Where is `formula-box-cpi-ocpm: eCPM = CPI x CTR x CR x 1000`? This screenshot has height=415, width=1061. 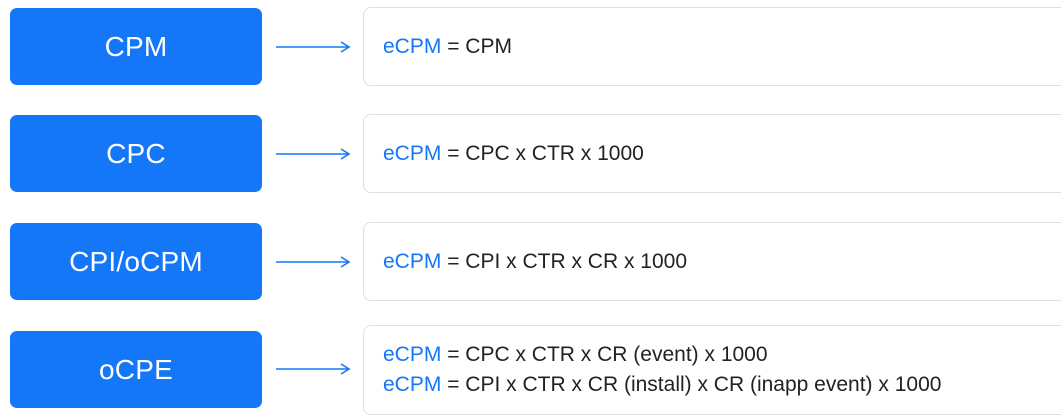
formula-box-cpi-ocpm: eCPM = CPI x CTR x CR x 1000 is located at coordinates (712, 261).